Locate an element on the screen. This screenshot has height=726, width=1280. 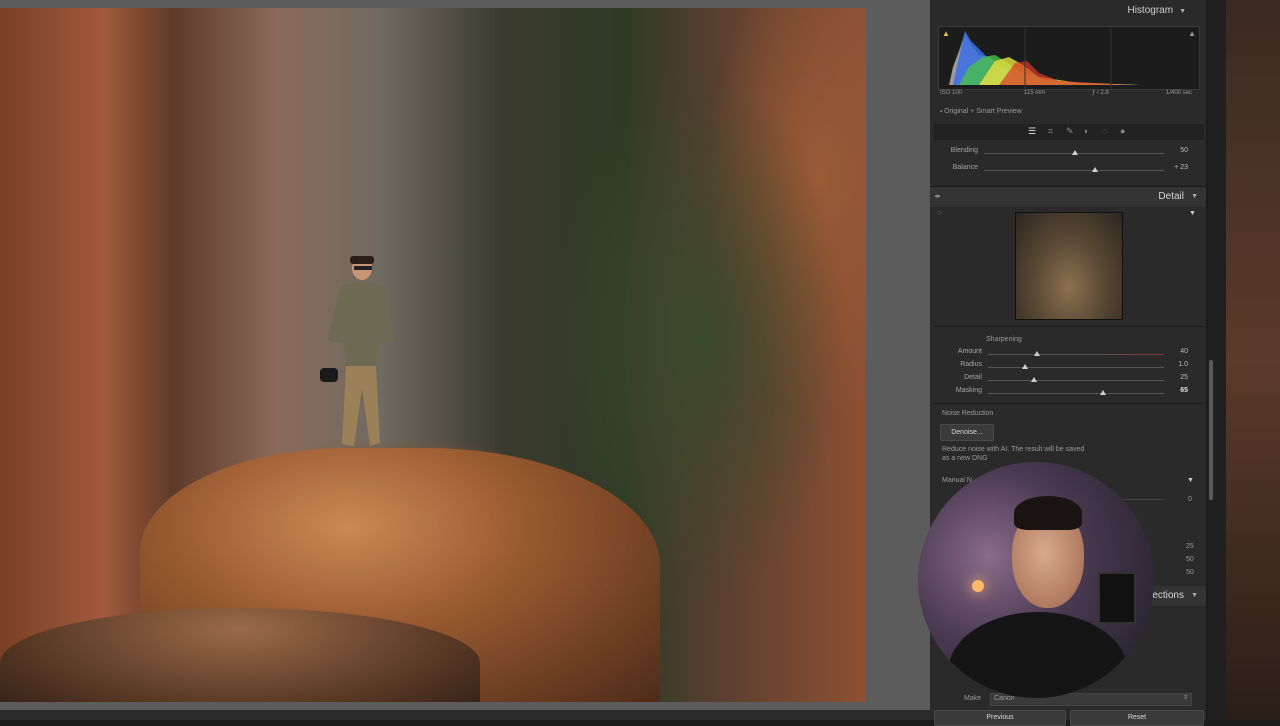
slider-label: Detail is located at coordinates (973, 377).